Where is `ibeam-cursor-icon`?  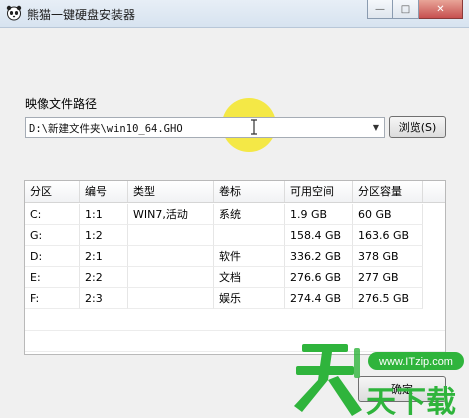 ibeam-cursor-icon is located at coordinates (254, 127).